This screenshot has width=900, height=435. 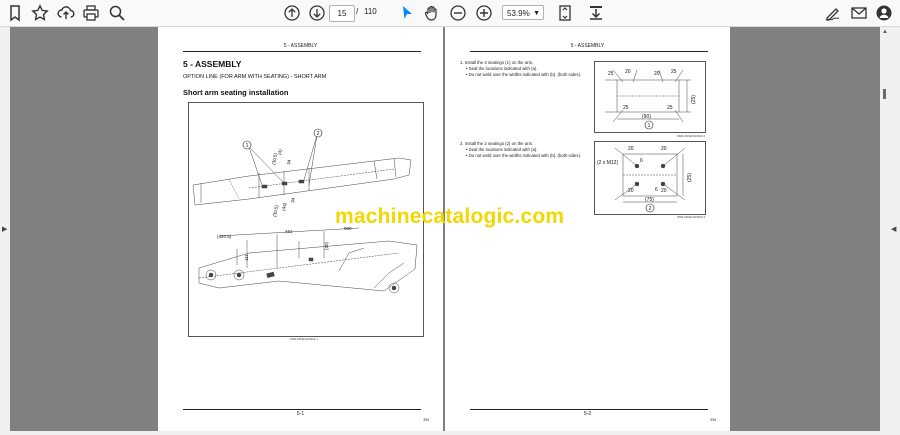 I want to click on page-number-input: 15, so click(x=342, y=13).